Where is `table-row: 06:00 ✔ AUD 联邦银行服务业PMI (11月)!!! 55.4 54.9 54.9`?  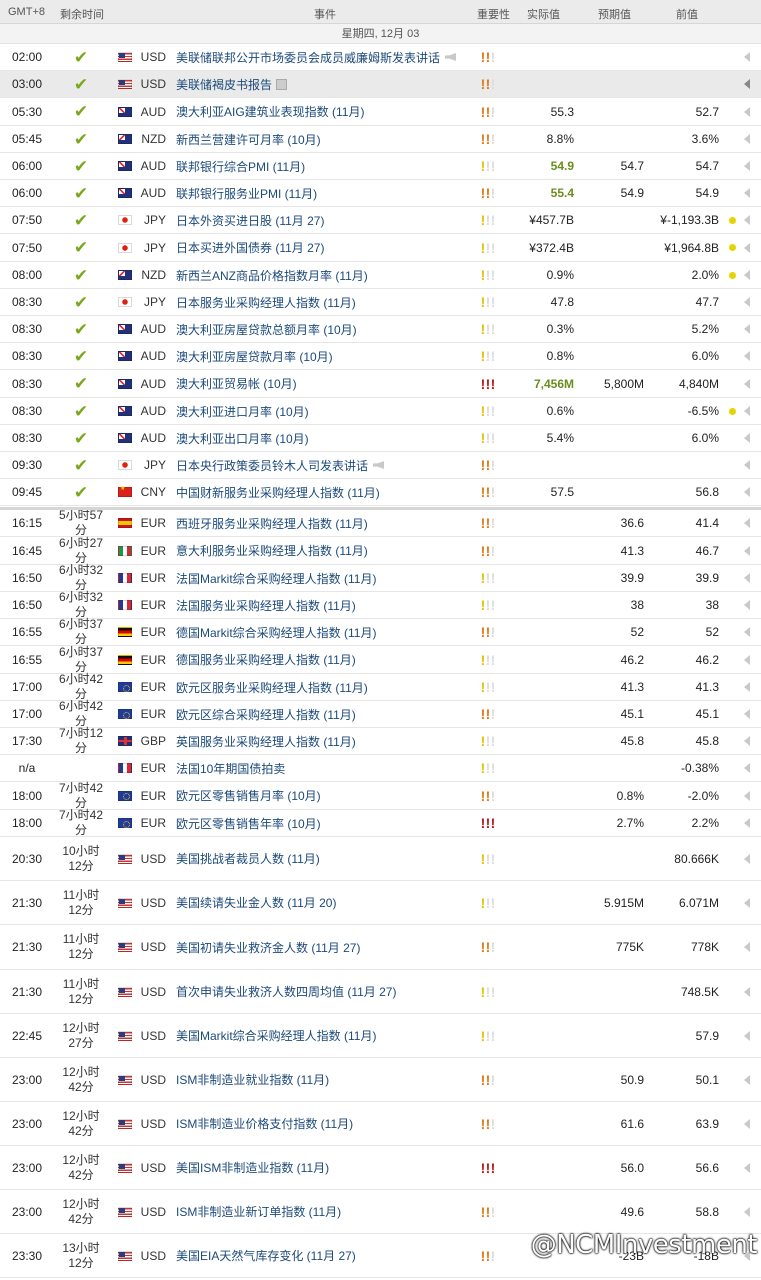 table-row: 06:00 ✔ AUD 联邦银行服务业PMI (11月)!!! 55.4 54.9 54.9 is located at coordinates (380, 193).